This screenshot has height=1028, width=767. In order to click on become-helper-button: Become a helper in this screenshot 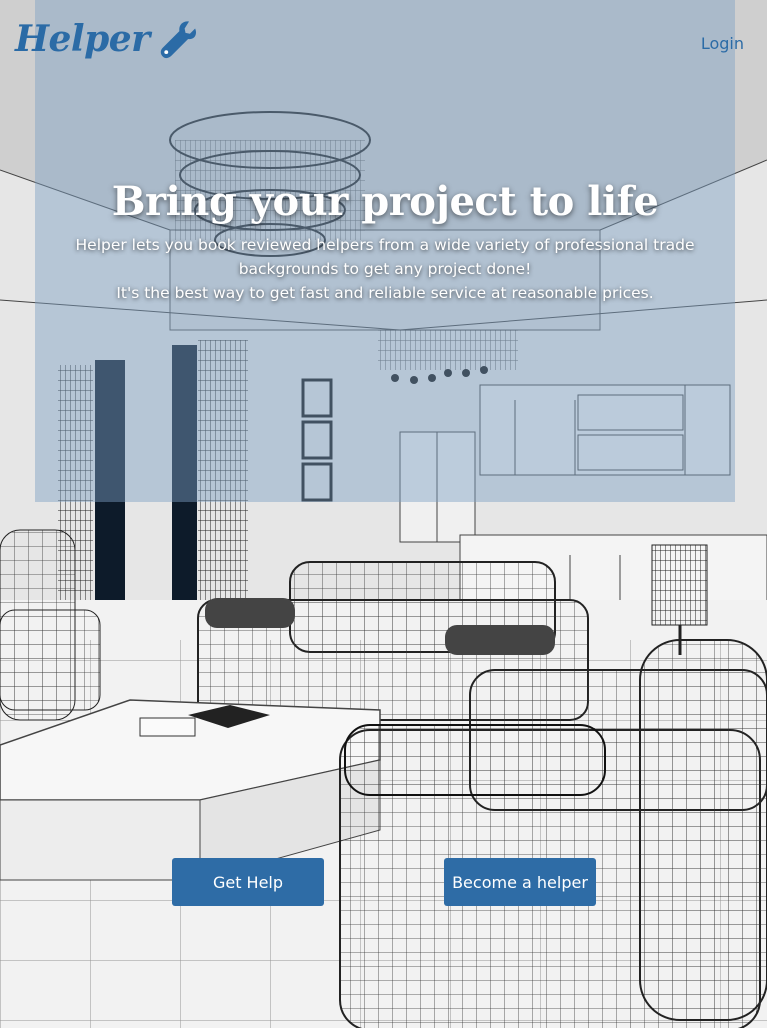, I will do `click(520, 882)`.